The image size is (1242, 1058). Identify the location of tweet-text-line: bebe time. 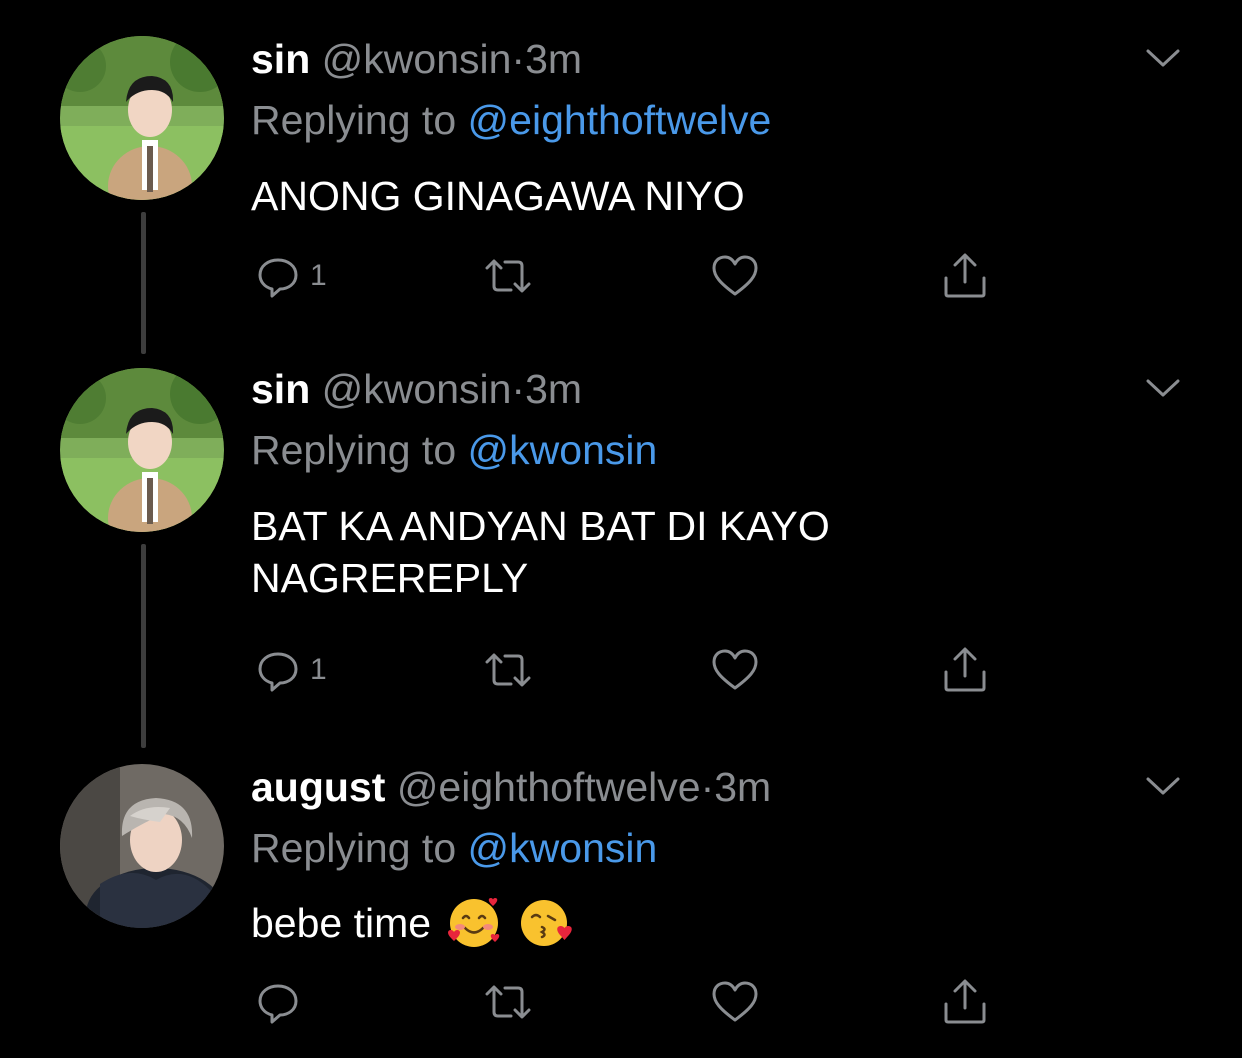
(631, 923).